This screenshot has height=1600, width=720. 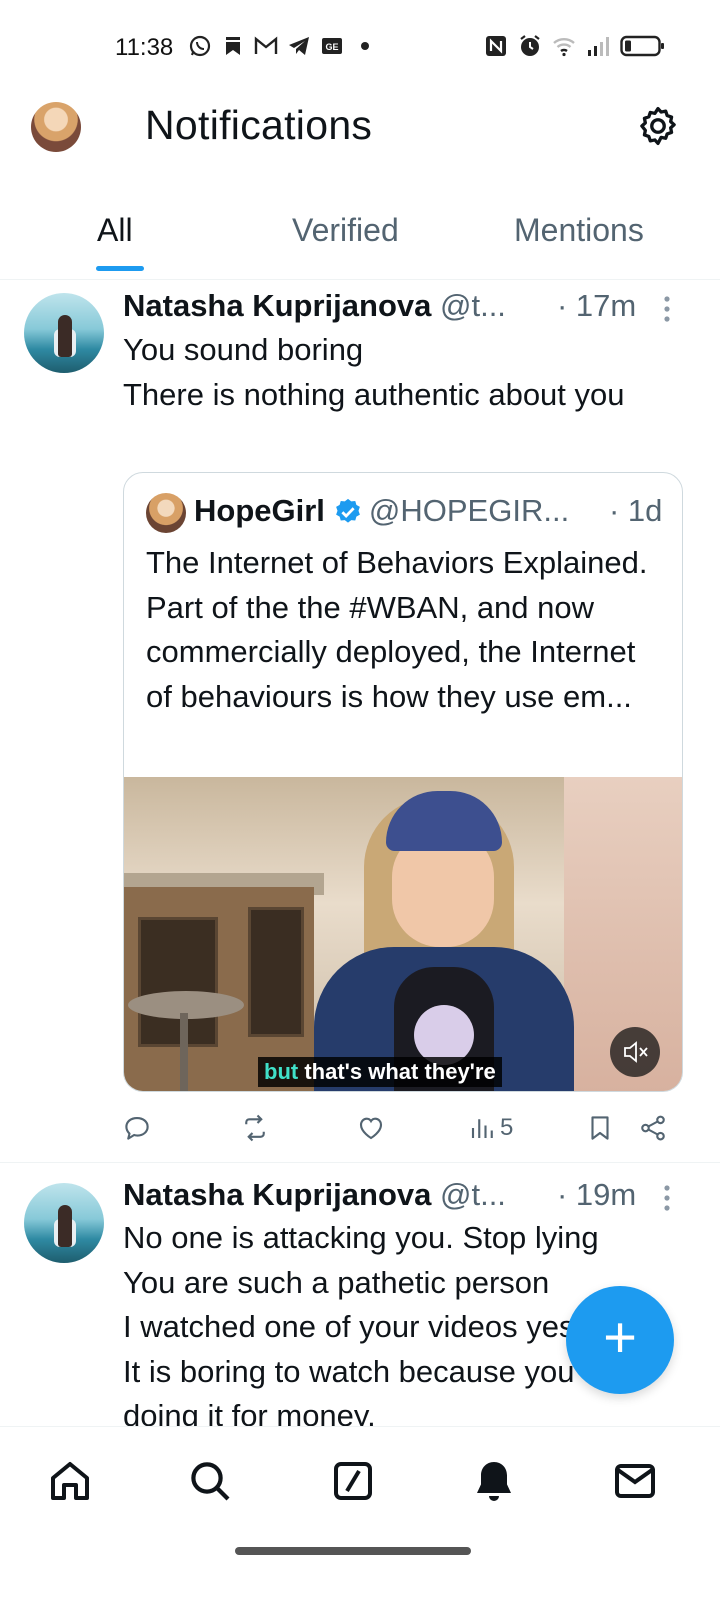 I want to click on reply-button, so click(x=137, y=1128).